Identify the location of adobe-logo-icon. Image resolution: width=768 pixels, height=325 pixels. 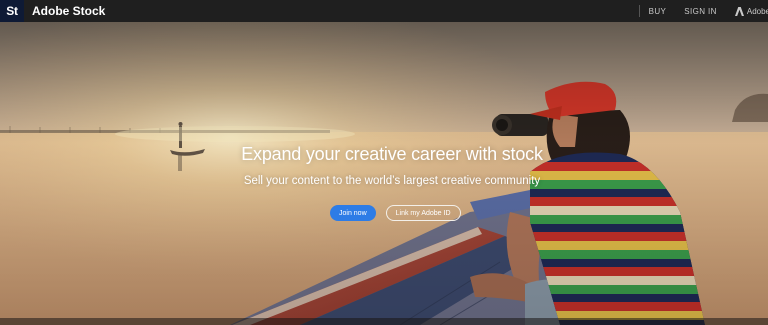
(739, 11).